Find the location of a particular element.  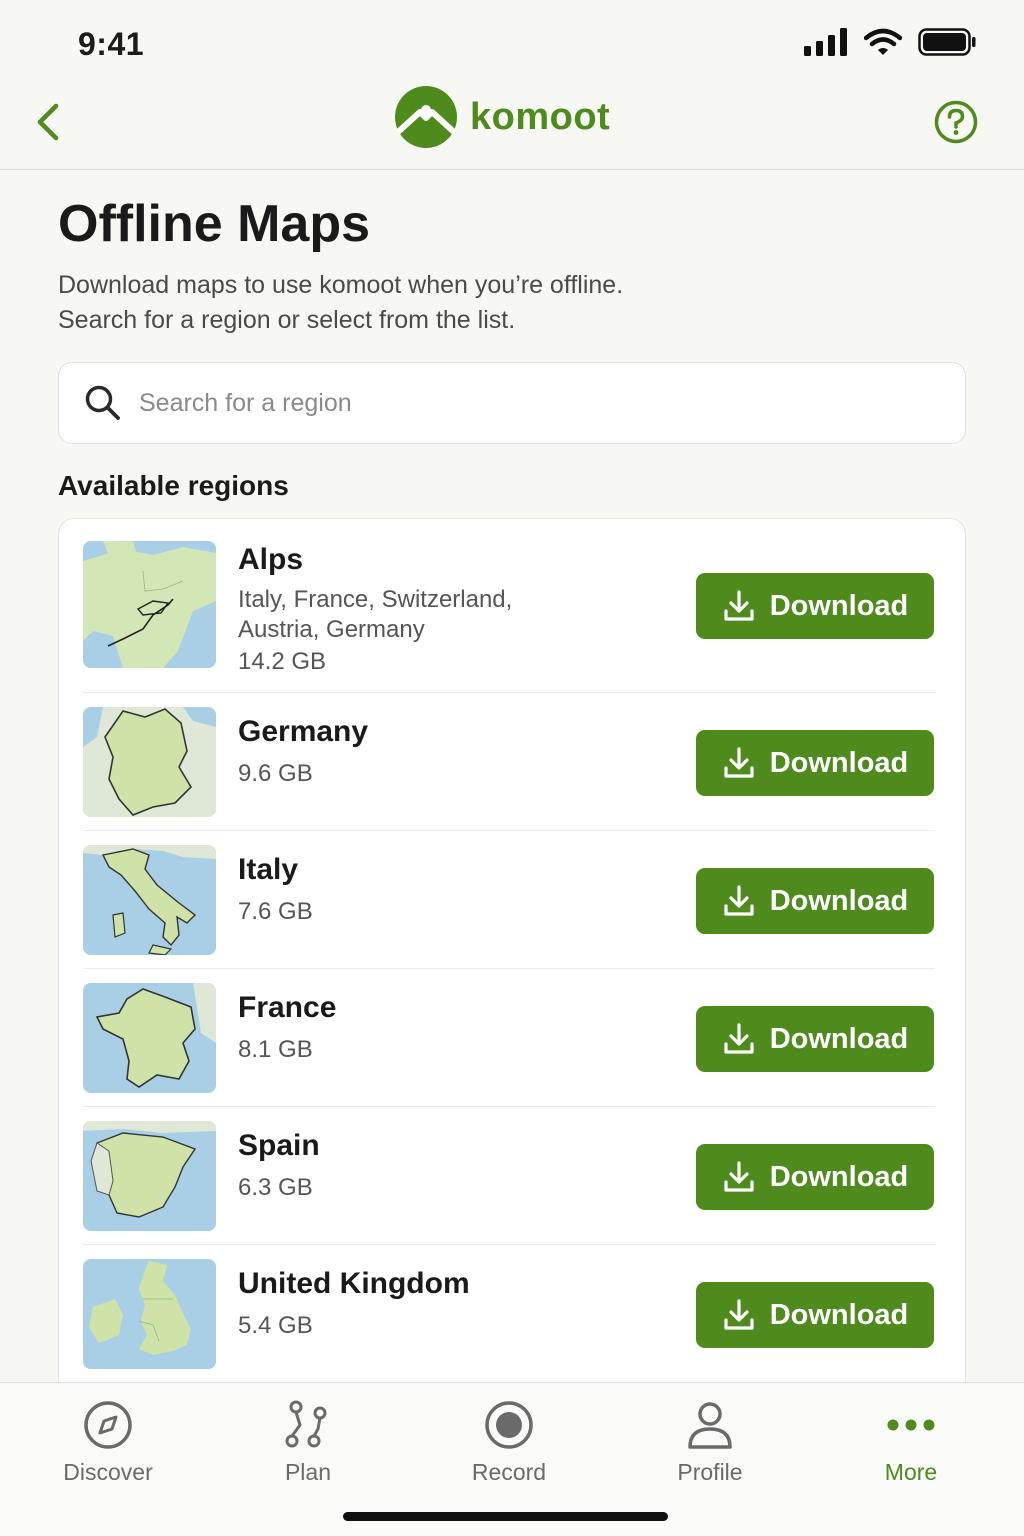

page-title: Offline Maps is located at coordinates (214, 224).